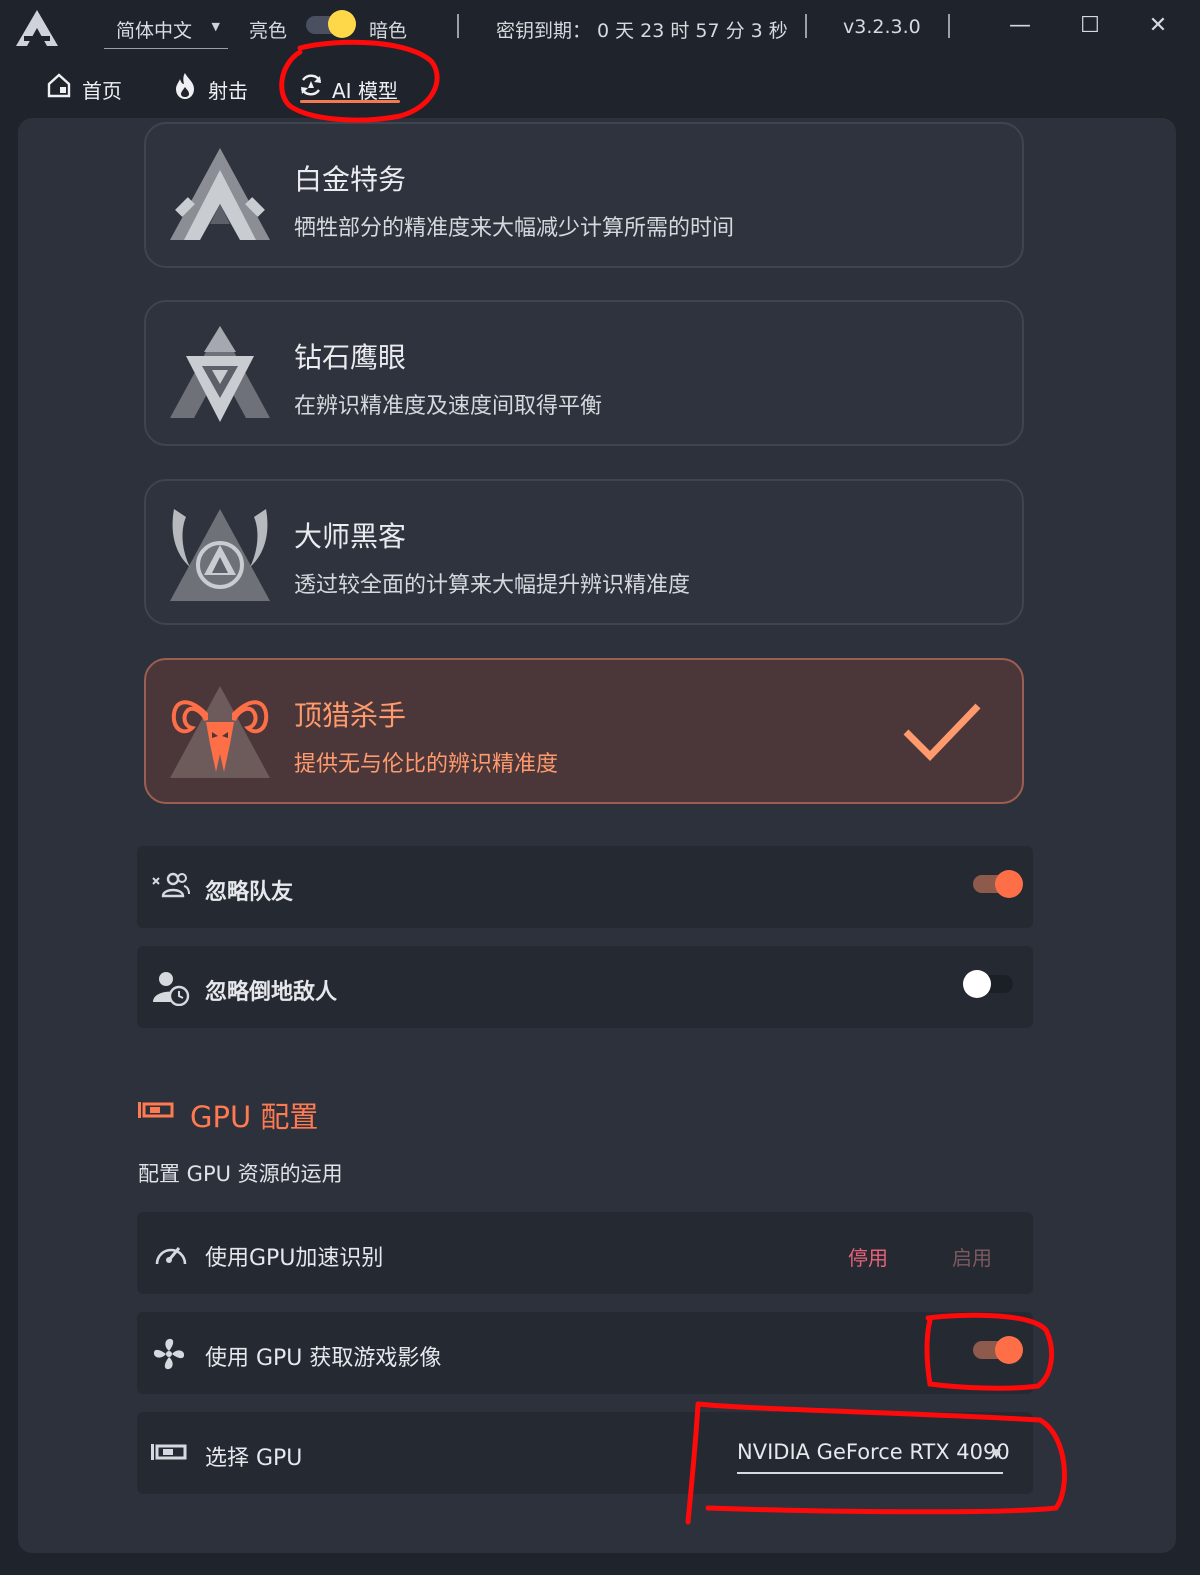 This screenshot has height=1575, width=1200. What do you see at coordinates (492, 585) in the screenshot?
I see `model-description: 透过较全面的计算来大幅提升辨识精准度` at bounding box center [492, 585].